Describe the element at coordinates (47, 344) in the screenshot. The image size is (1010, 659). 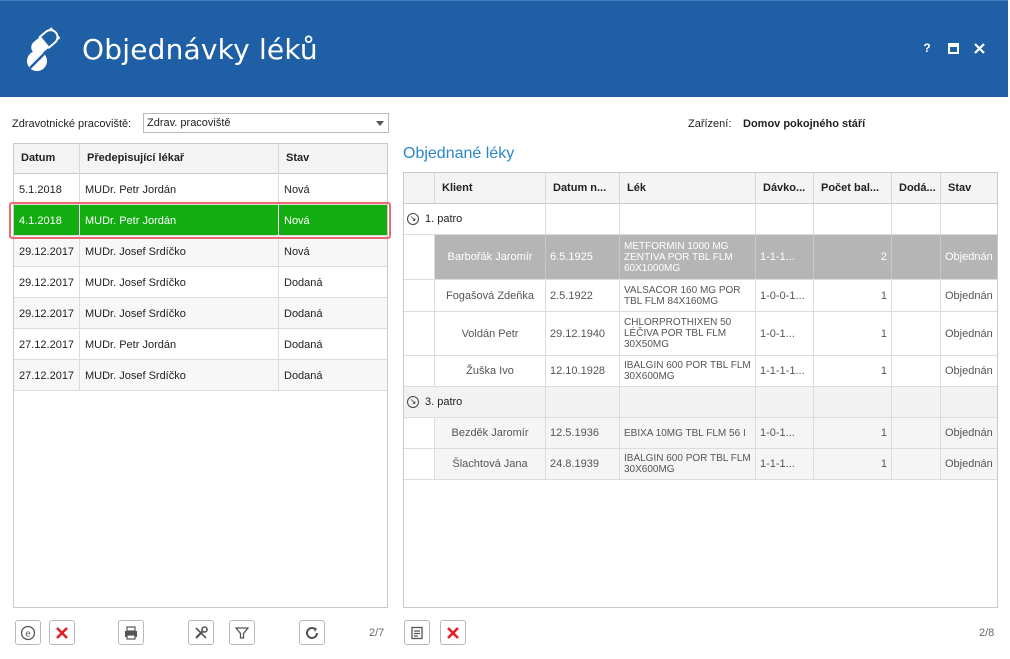
I see `cell-date: 27.12.2017` at that location.